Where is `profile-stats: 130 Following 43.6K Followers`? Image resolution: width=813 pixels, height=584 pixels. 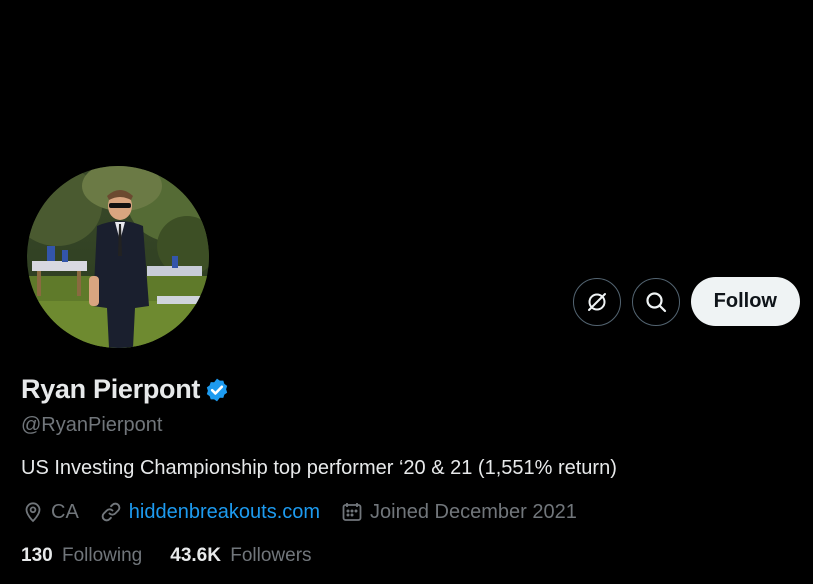 profile-stats: 130 Following 43.6K Followers is located at coordinates (180, 556).